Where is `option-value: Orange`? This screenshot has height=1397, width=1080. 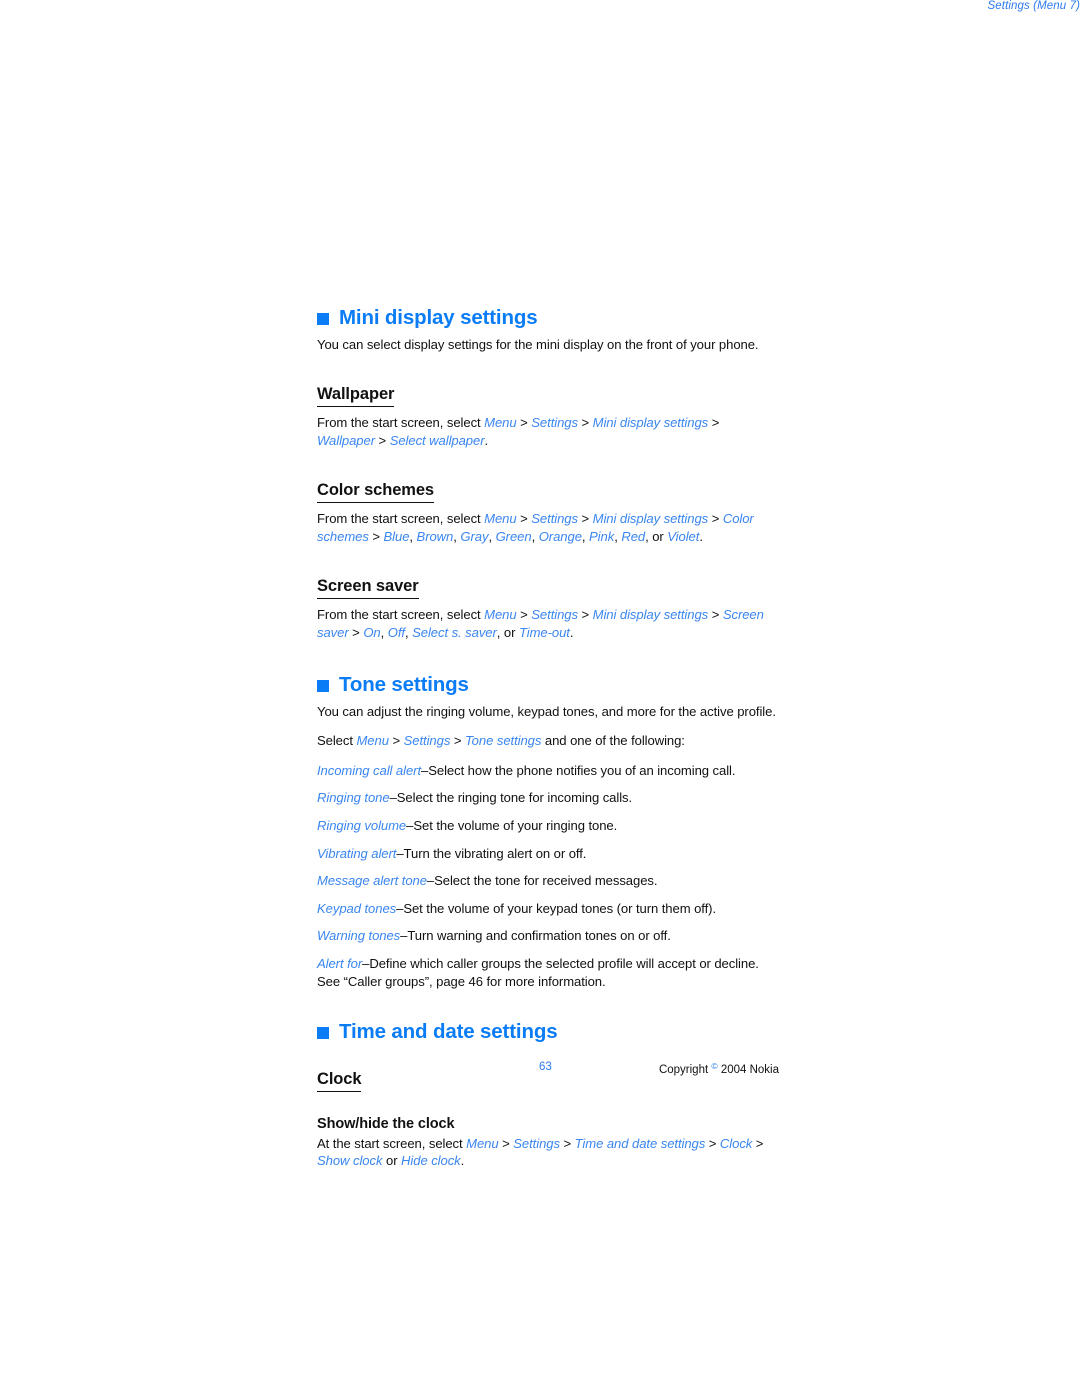 option-value: Orange is located at coordinates (560, 536).